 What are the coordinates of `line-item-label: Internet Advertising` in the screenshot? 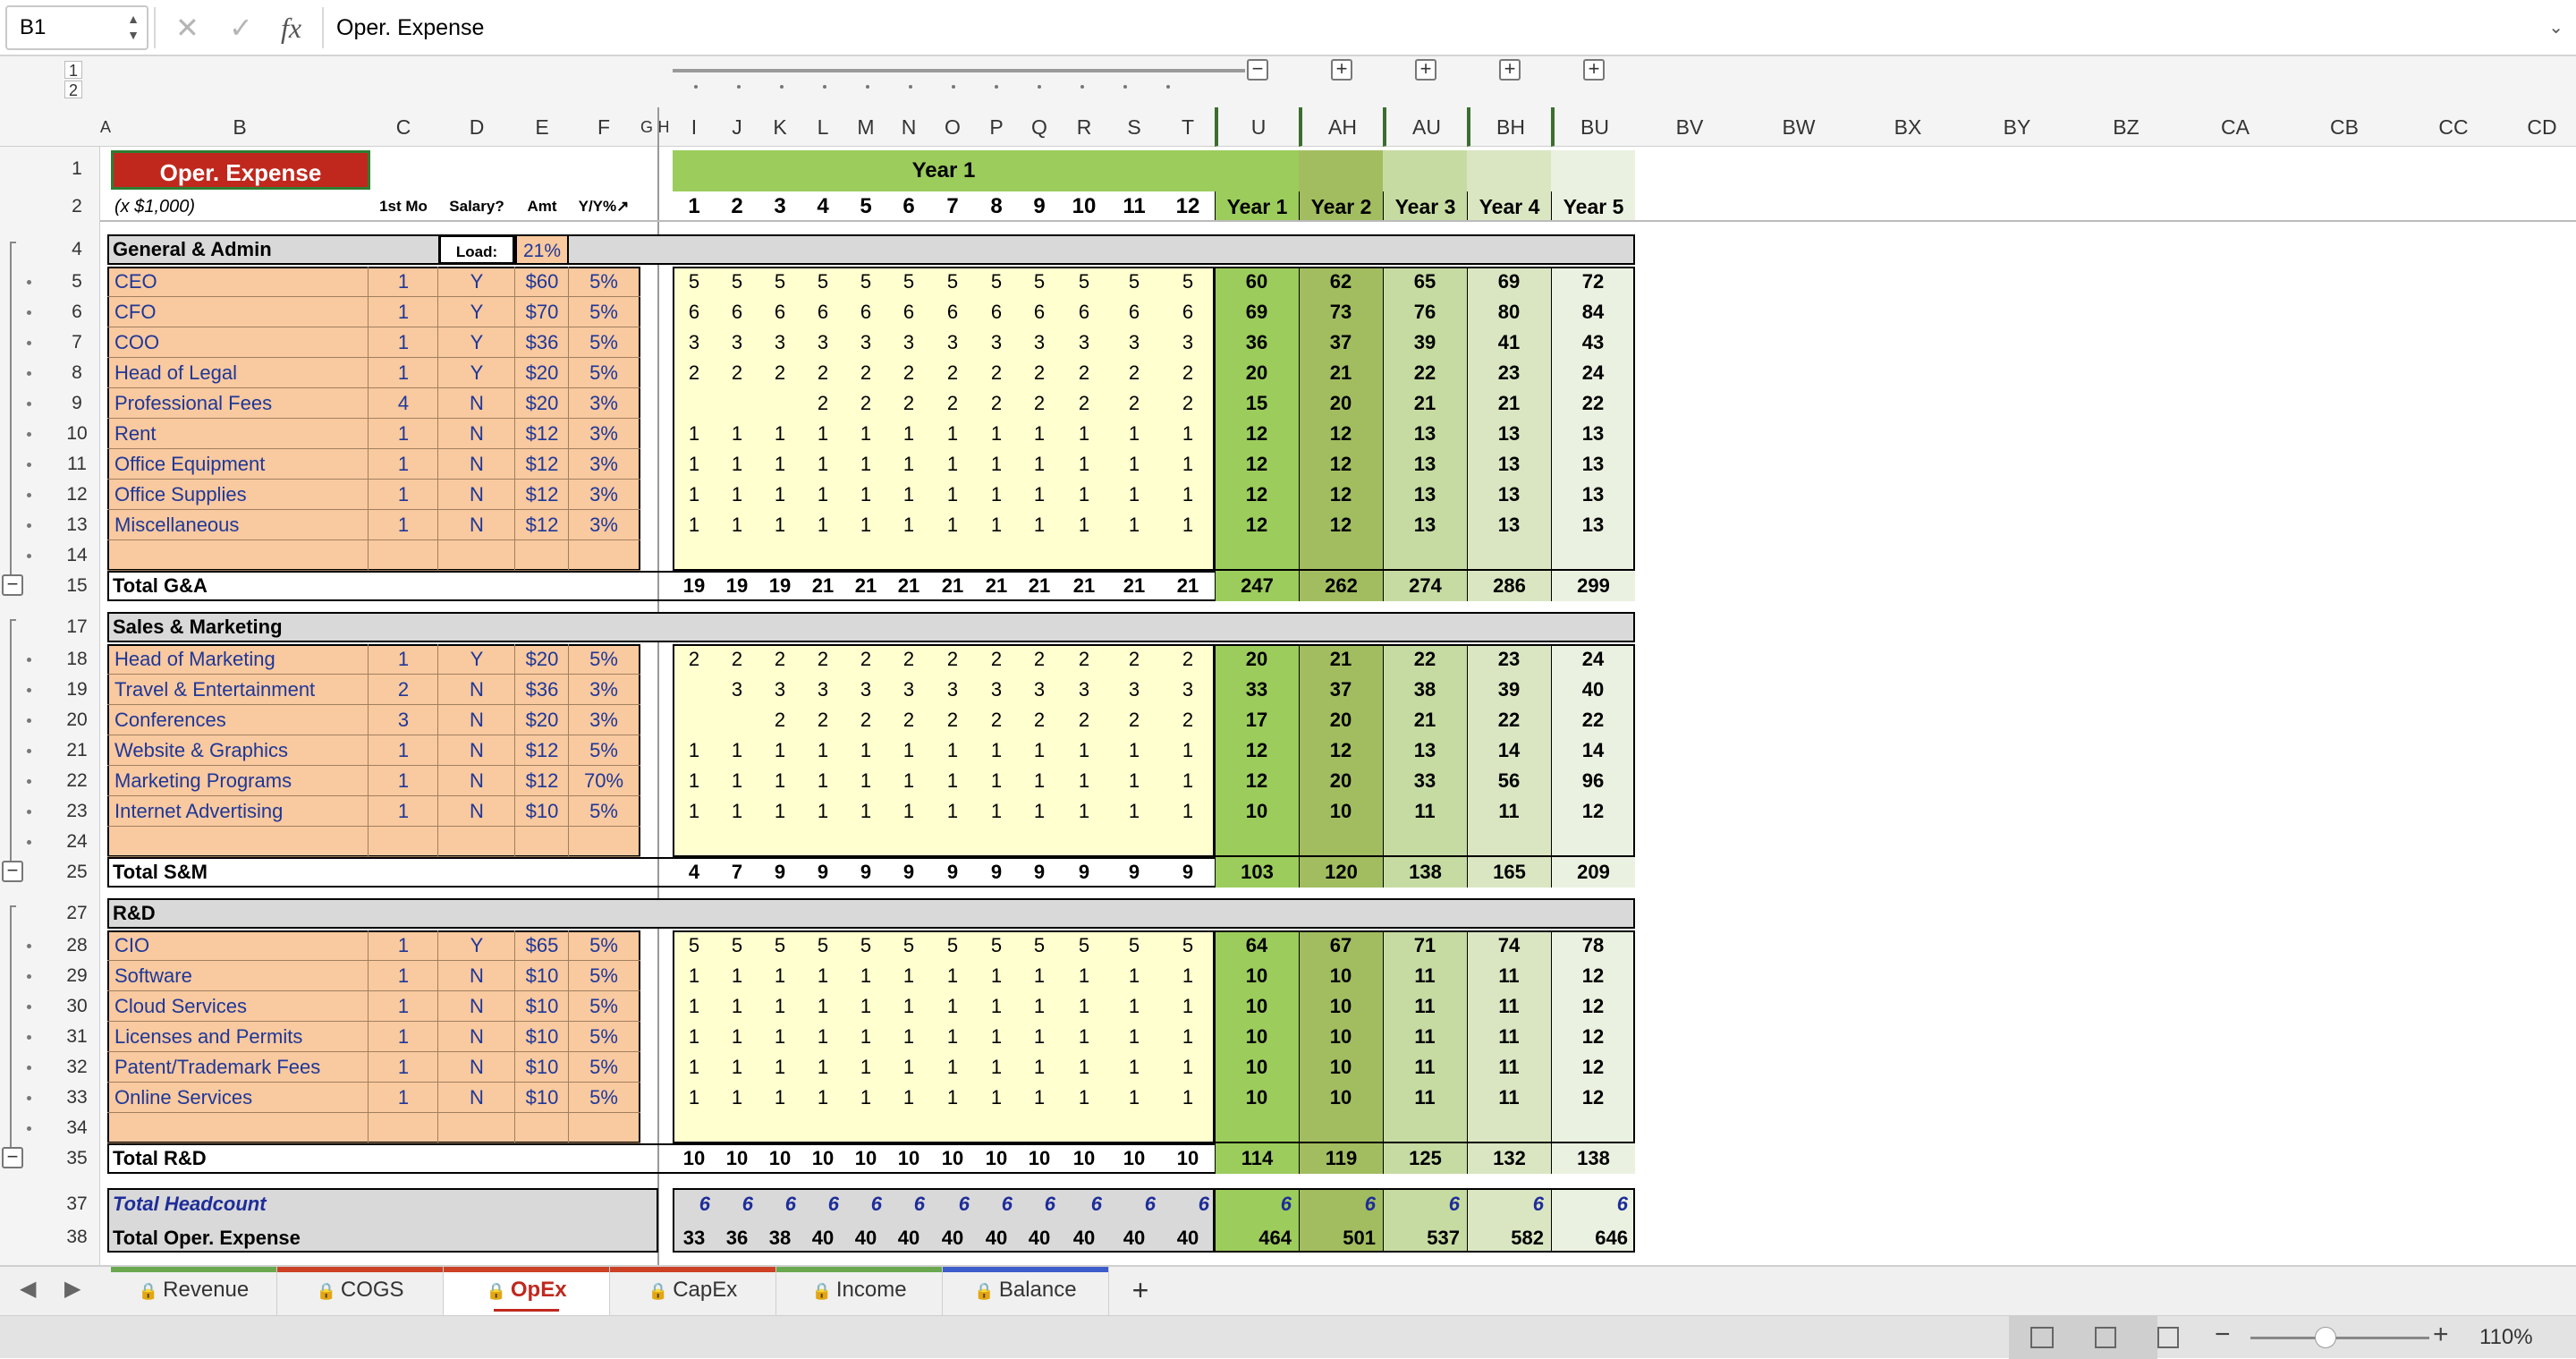 It's located at (240, 811).